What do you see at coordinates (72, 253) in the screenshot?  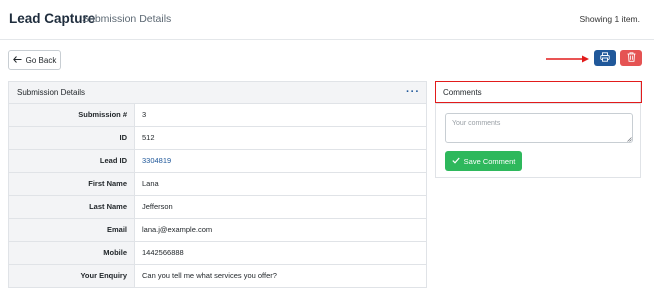 I see `detail-label: Mobile` at bounding box center [72, 253].